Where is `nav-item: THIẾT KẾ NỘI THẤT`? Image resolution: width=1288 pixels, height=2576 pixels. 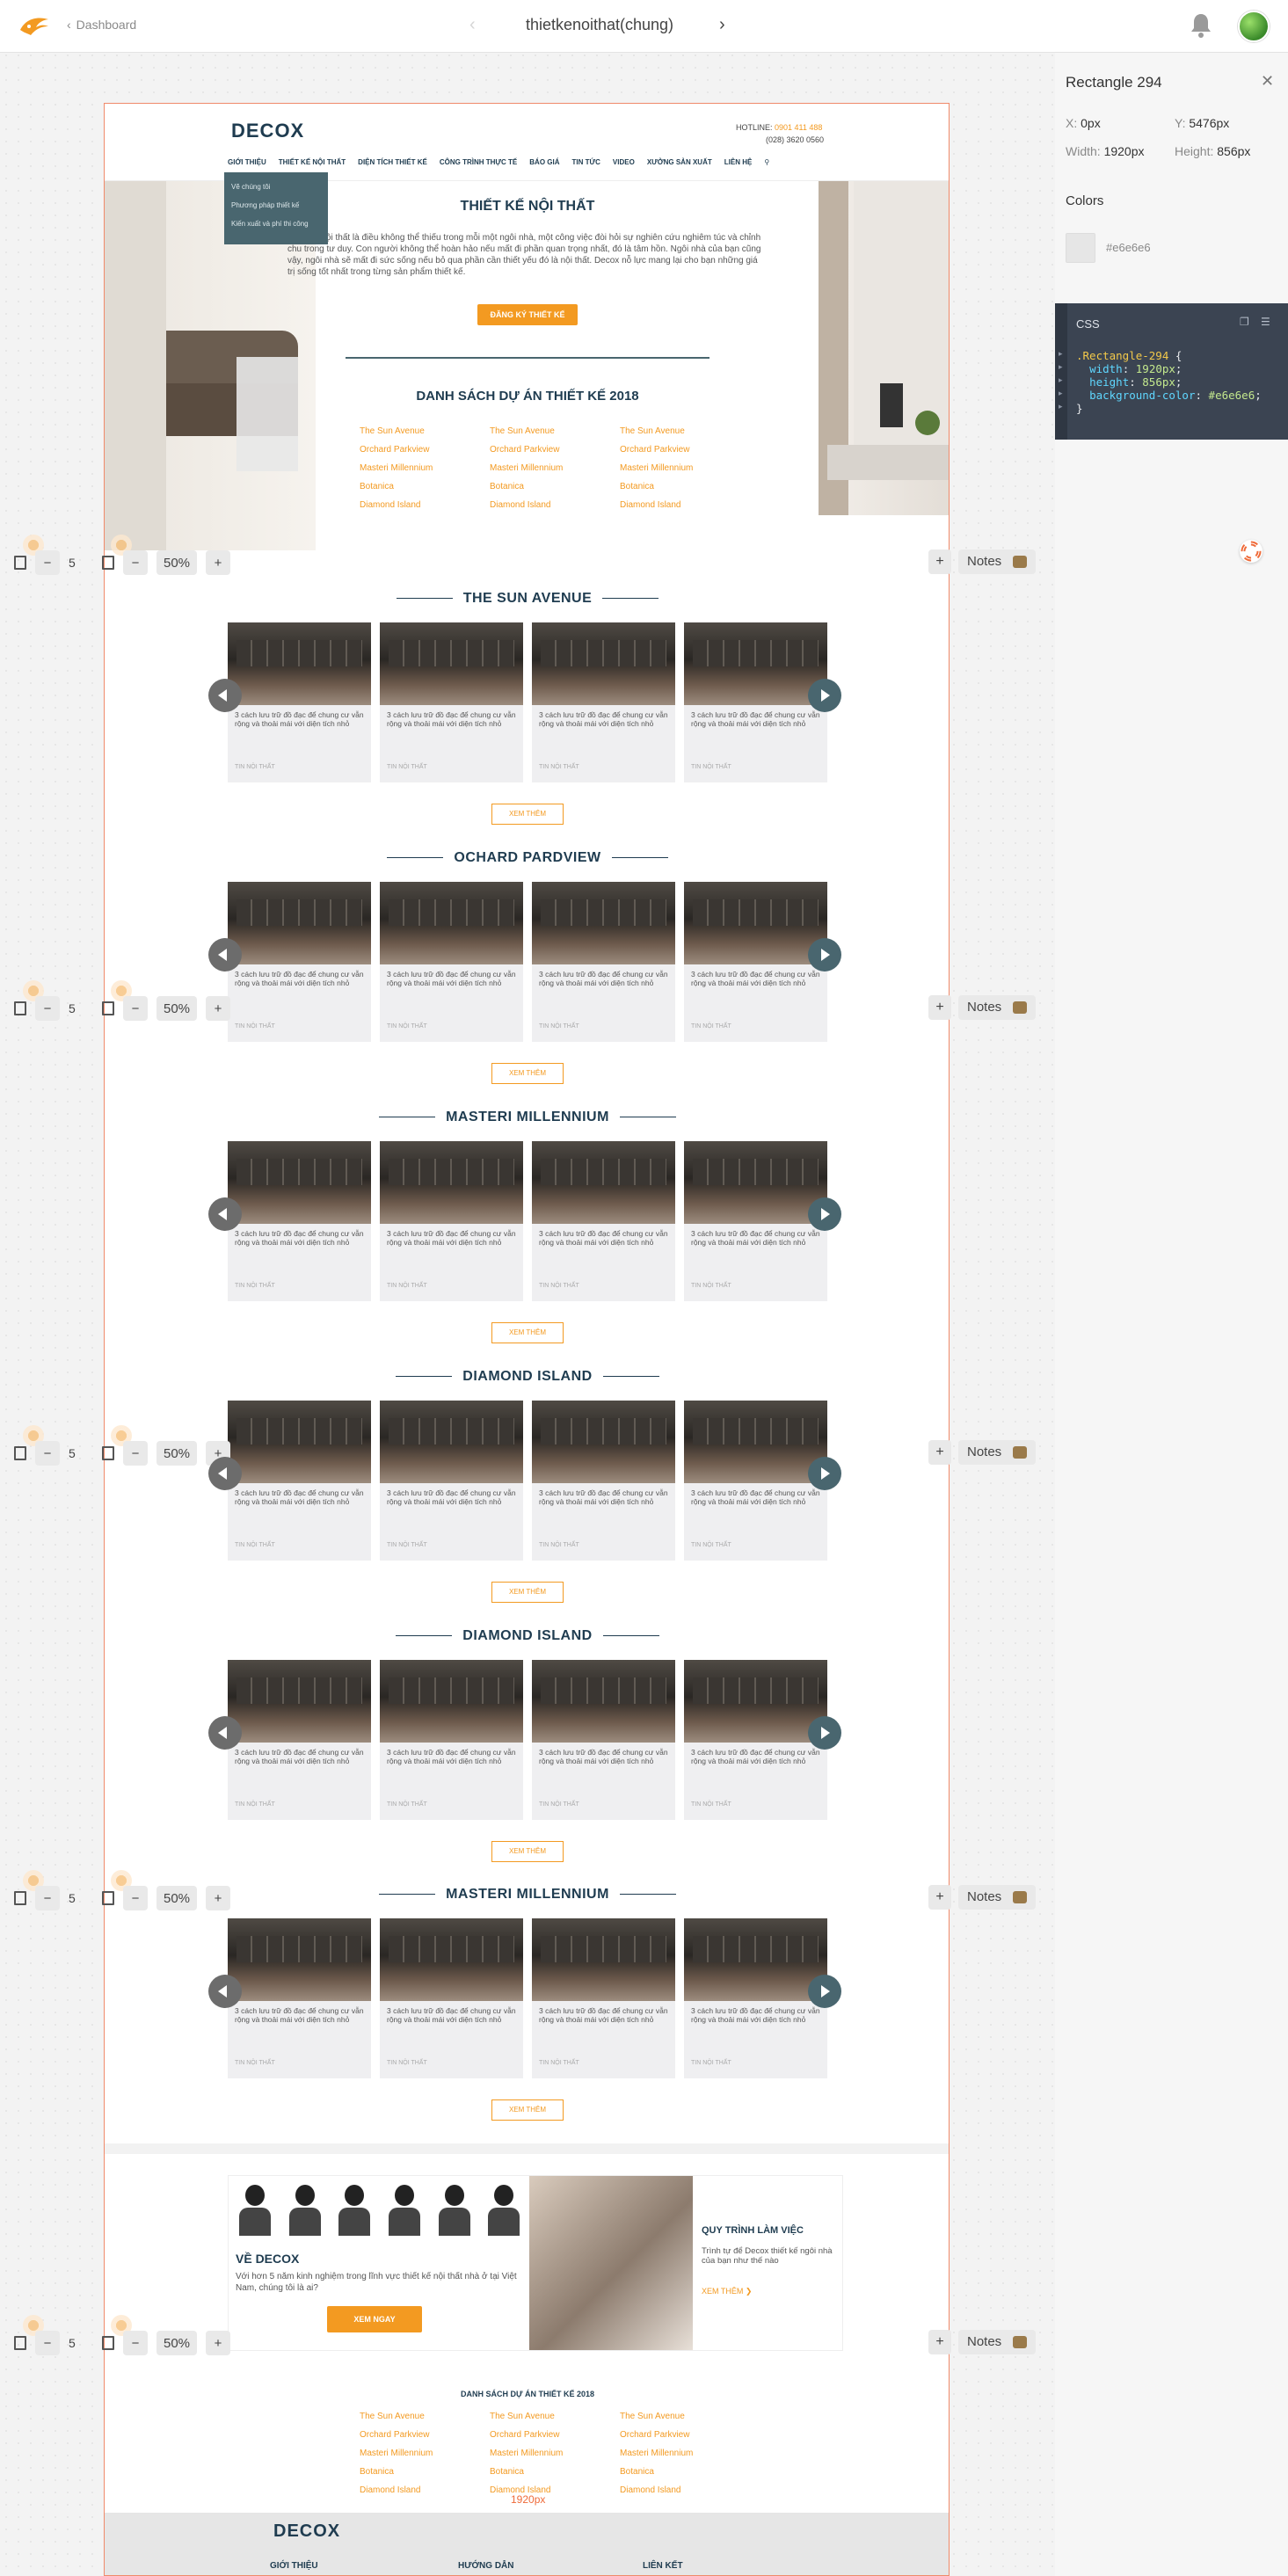
nav-item: THIẾT KẾ NỘI THẤT is located at coordinates (312, 162).